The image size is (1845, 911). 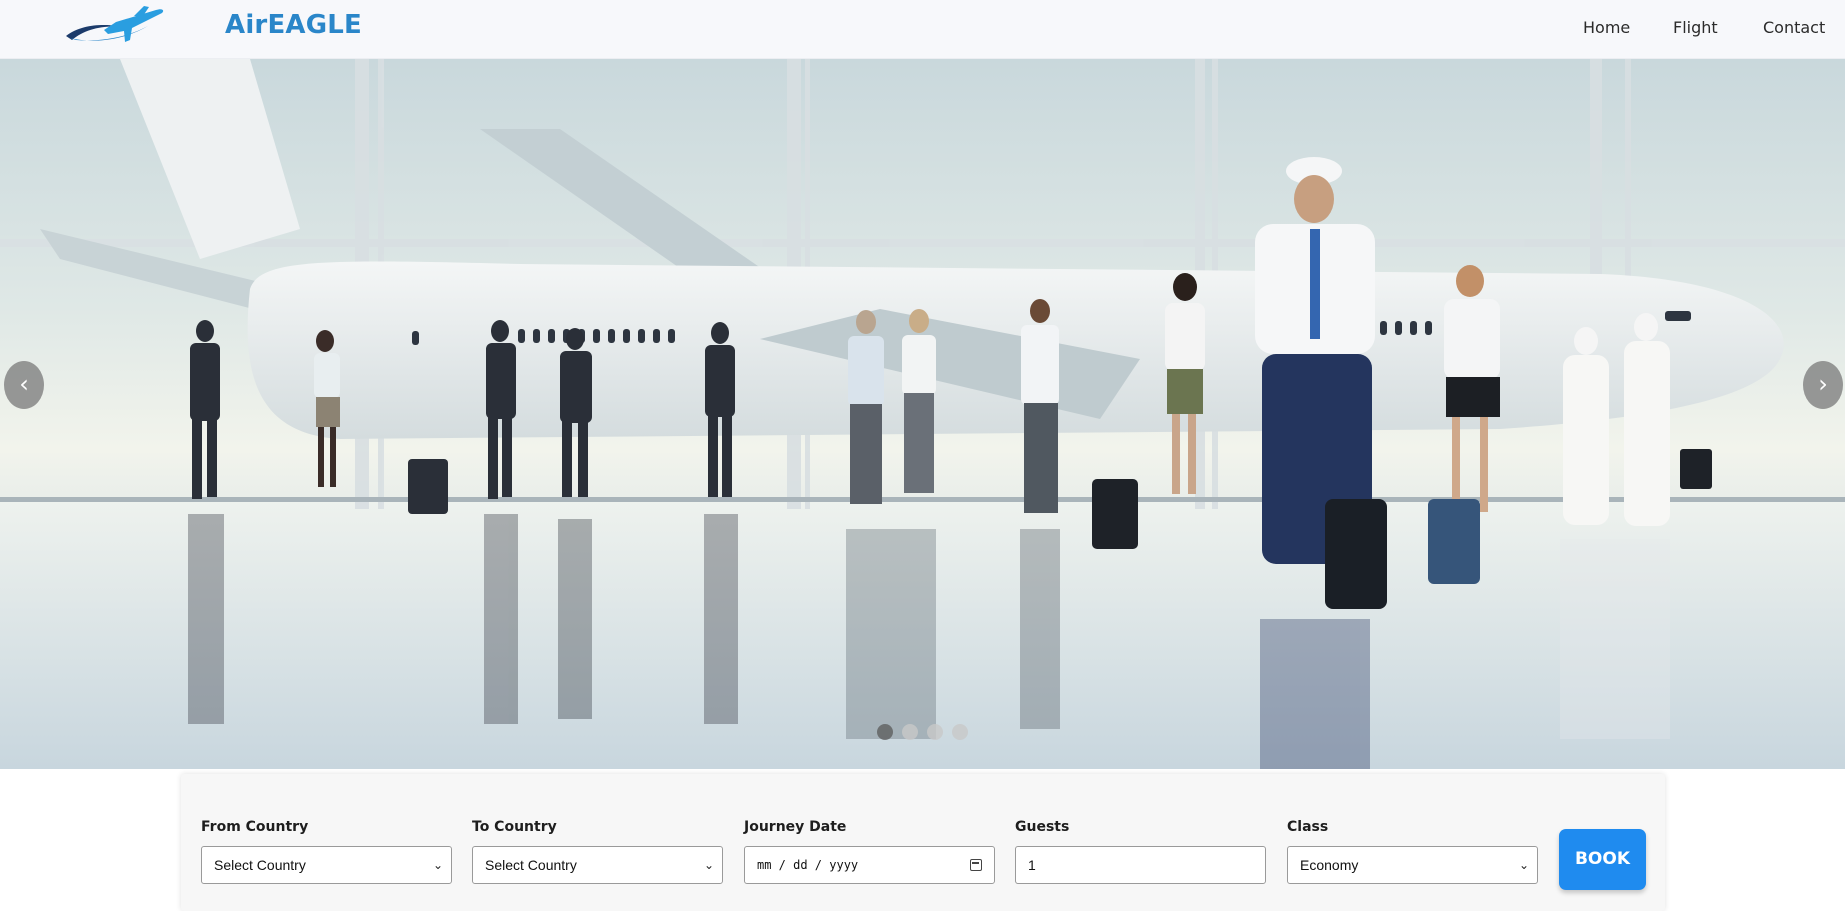 I want to click on to-country-label: To Country, so click(x=514, y=827).